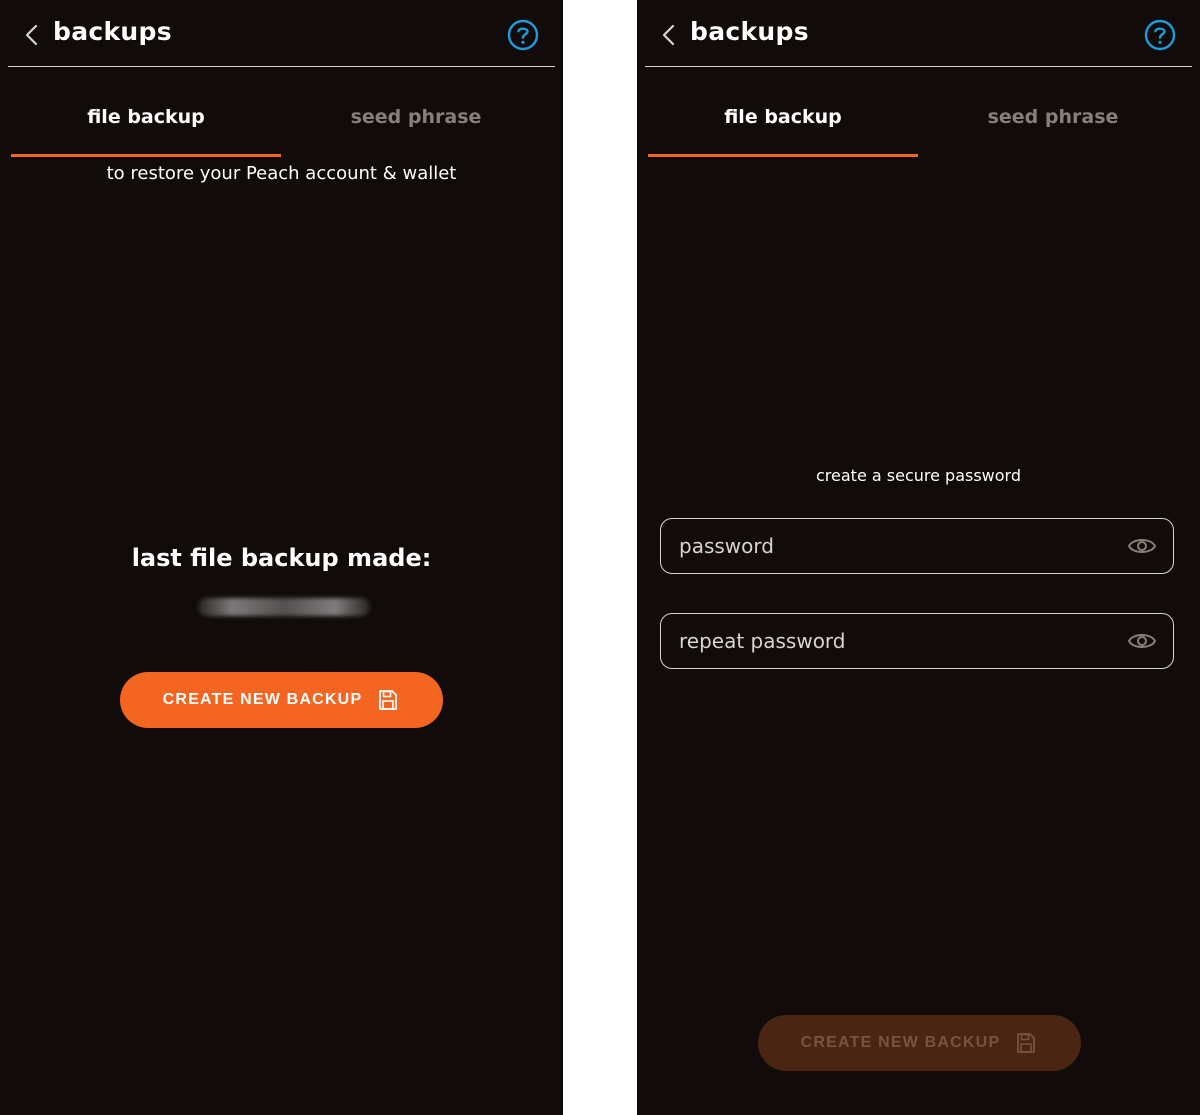  I want to click on last-backup-label: last file backup made:, so click(281, 558).